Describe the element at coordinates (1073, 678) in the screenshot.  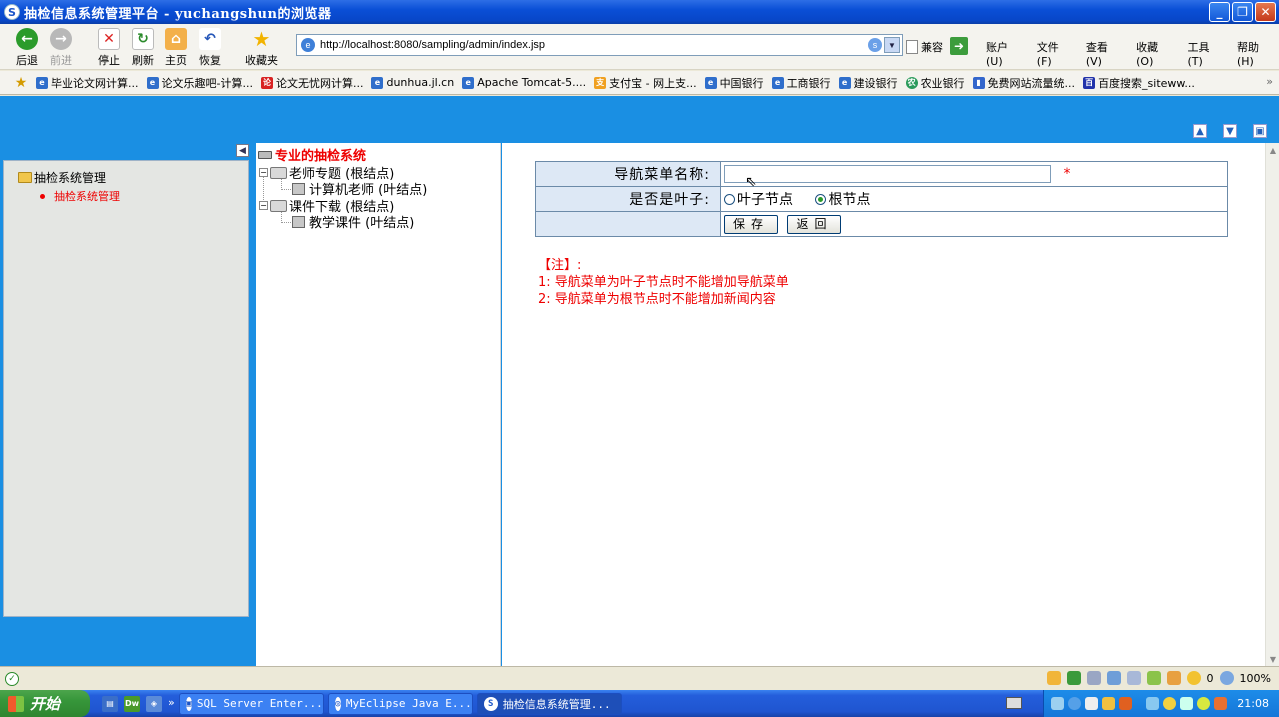
I see `download-icon` at that location.